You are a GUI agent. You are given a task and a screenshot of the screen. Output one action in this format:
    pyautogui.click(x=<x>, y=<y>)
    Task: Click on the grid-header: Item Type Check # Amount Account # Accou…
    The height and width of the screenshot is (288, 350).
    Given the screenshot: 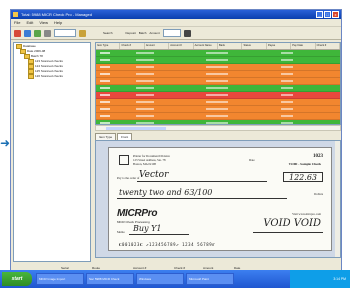 What is the action you would take?
    pyautogui.click(x=218, y=46)
    